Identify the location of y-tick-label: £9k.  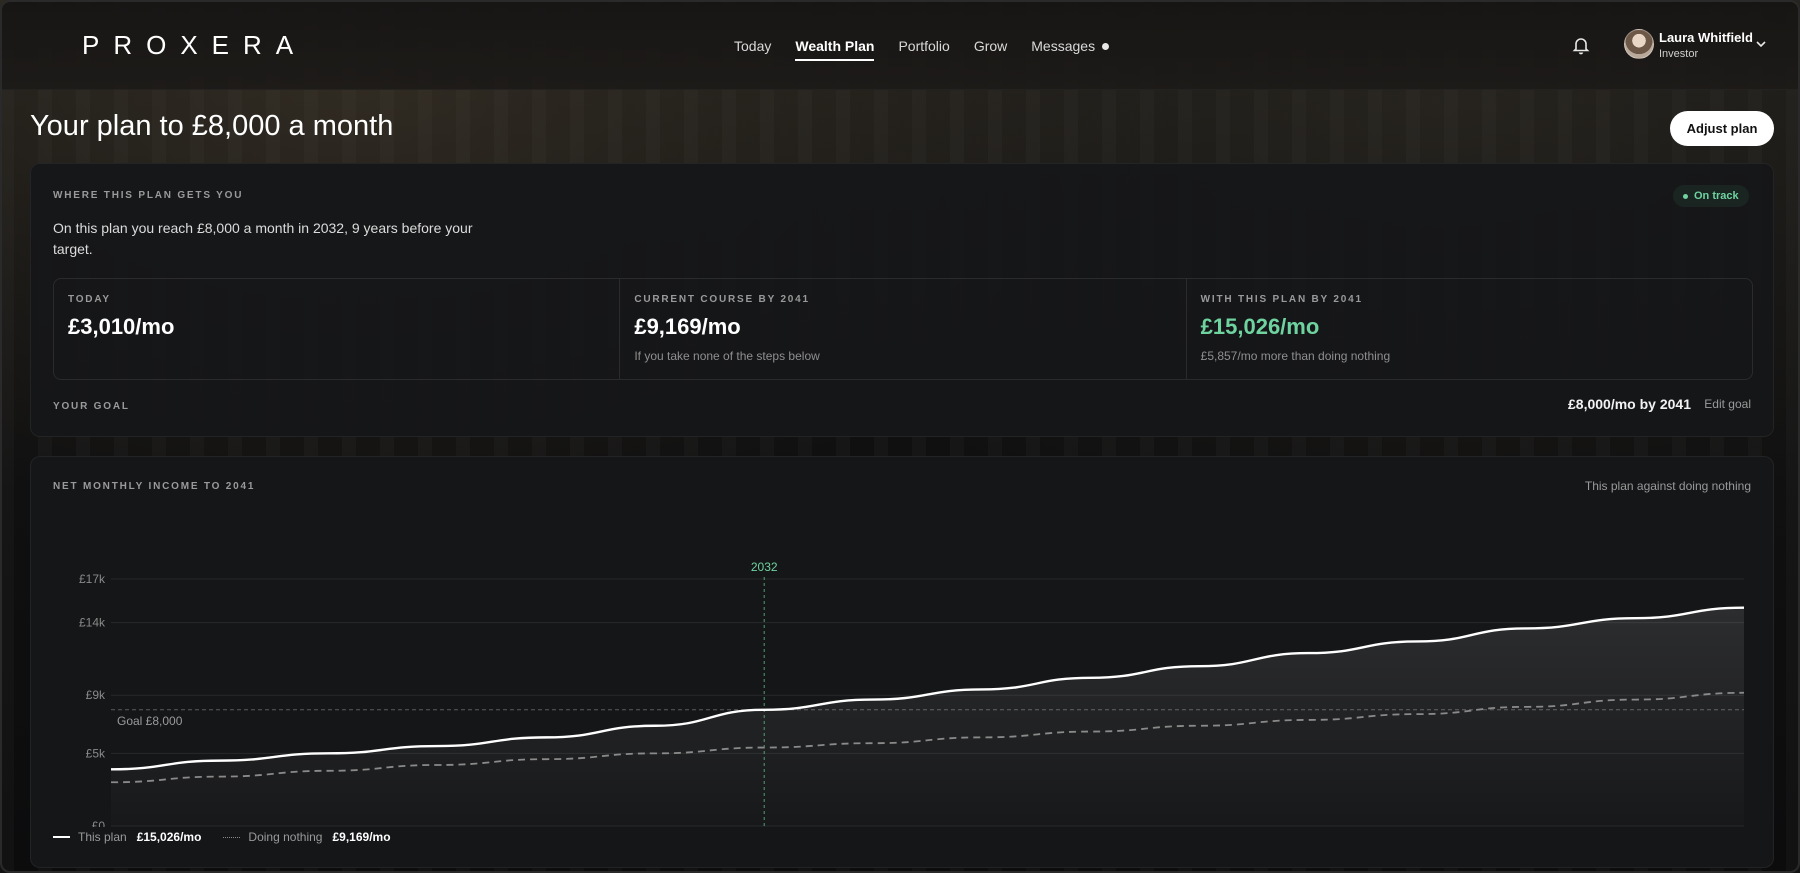
(96, 695).